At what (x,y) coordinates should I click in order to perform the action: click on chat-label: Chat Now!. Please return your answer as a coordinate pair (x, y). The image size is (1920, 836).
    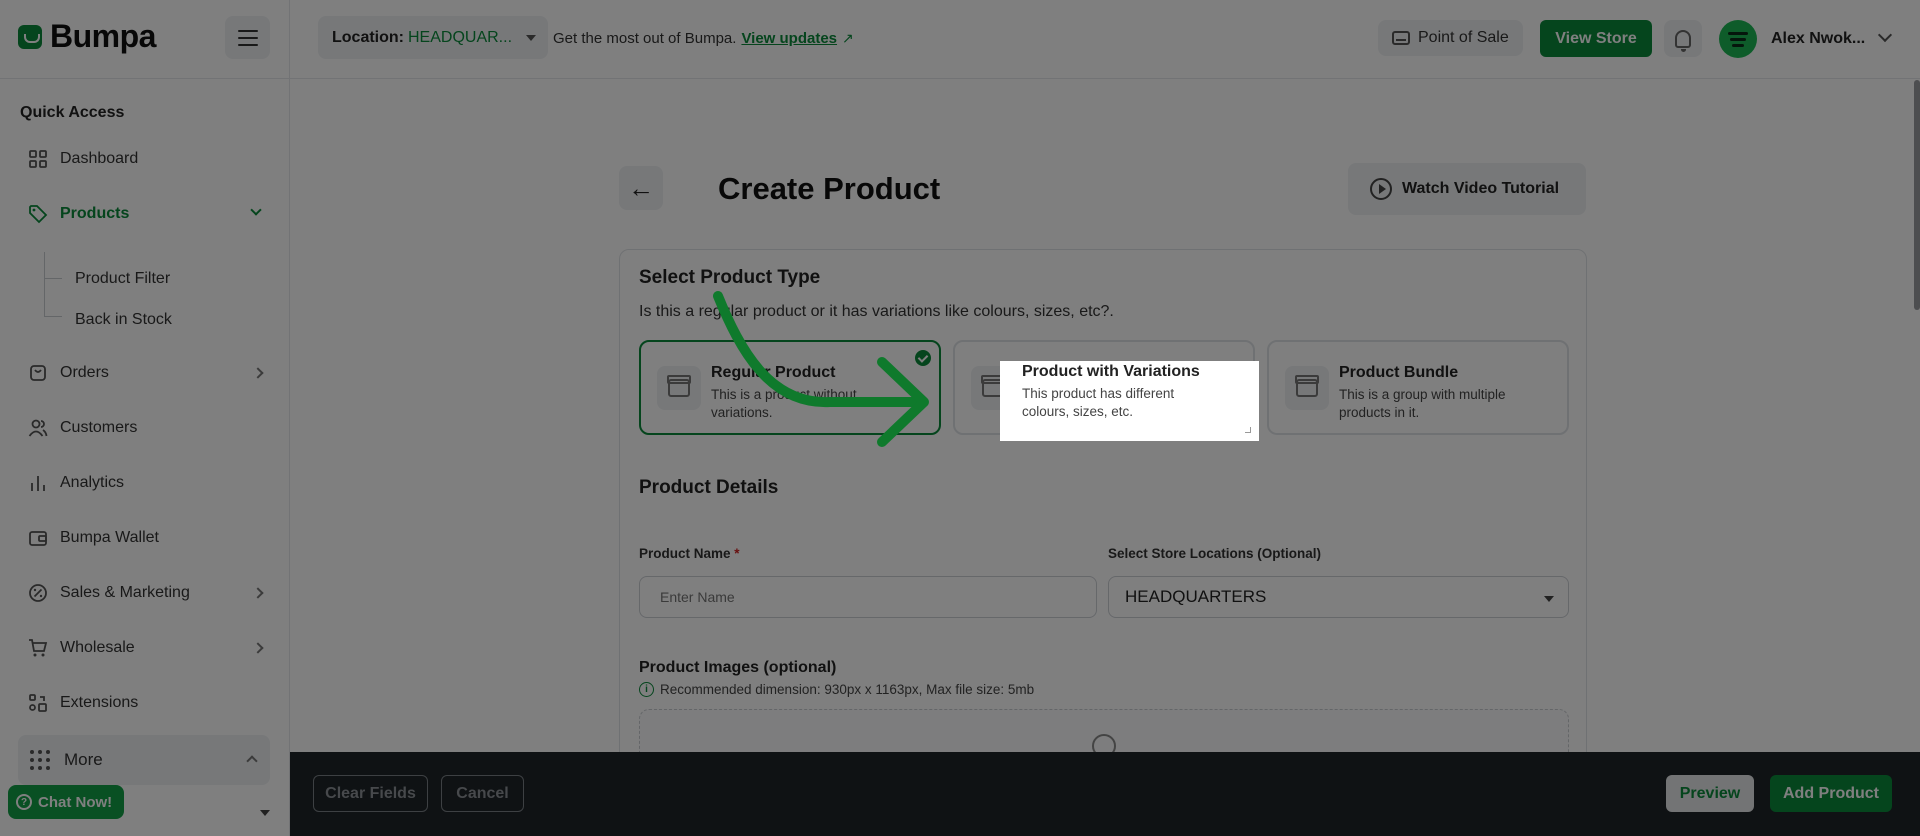
    Looking at the image, I should click on (75, 802).